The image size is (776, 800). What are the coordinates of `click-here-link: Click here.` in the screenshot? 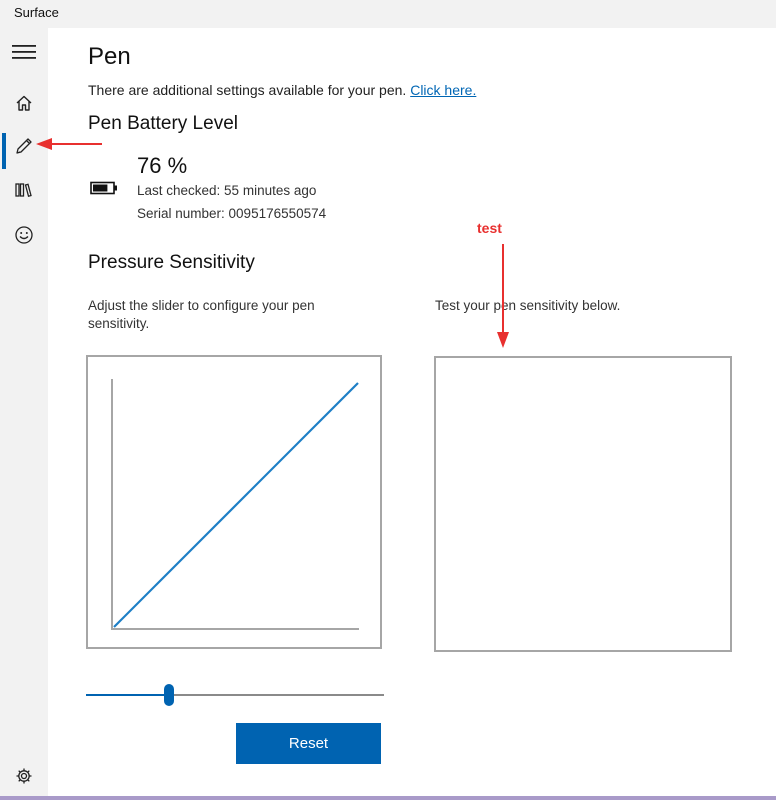 It's located at (443, 90).